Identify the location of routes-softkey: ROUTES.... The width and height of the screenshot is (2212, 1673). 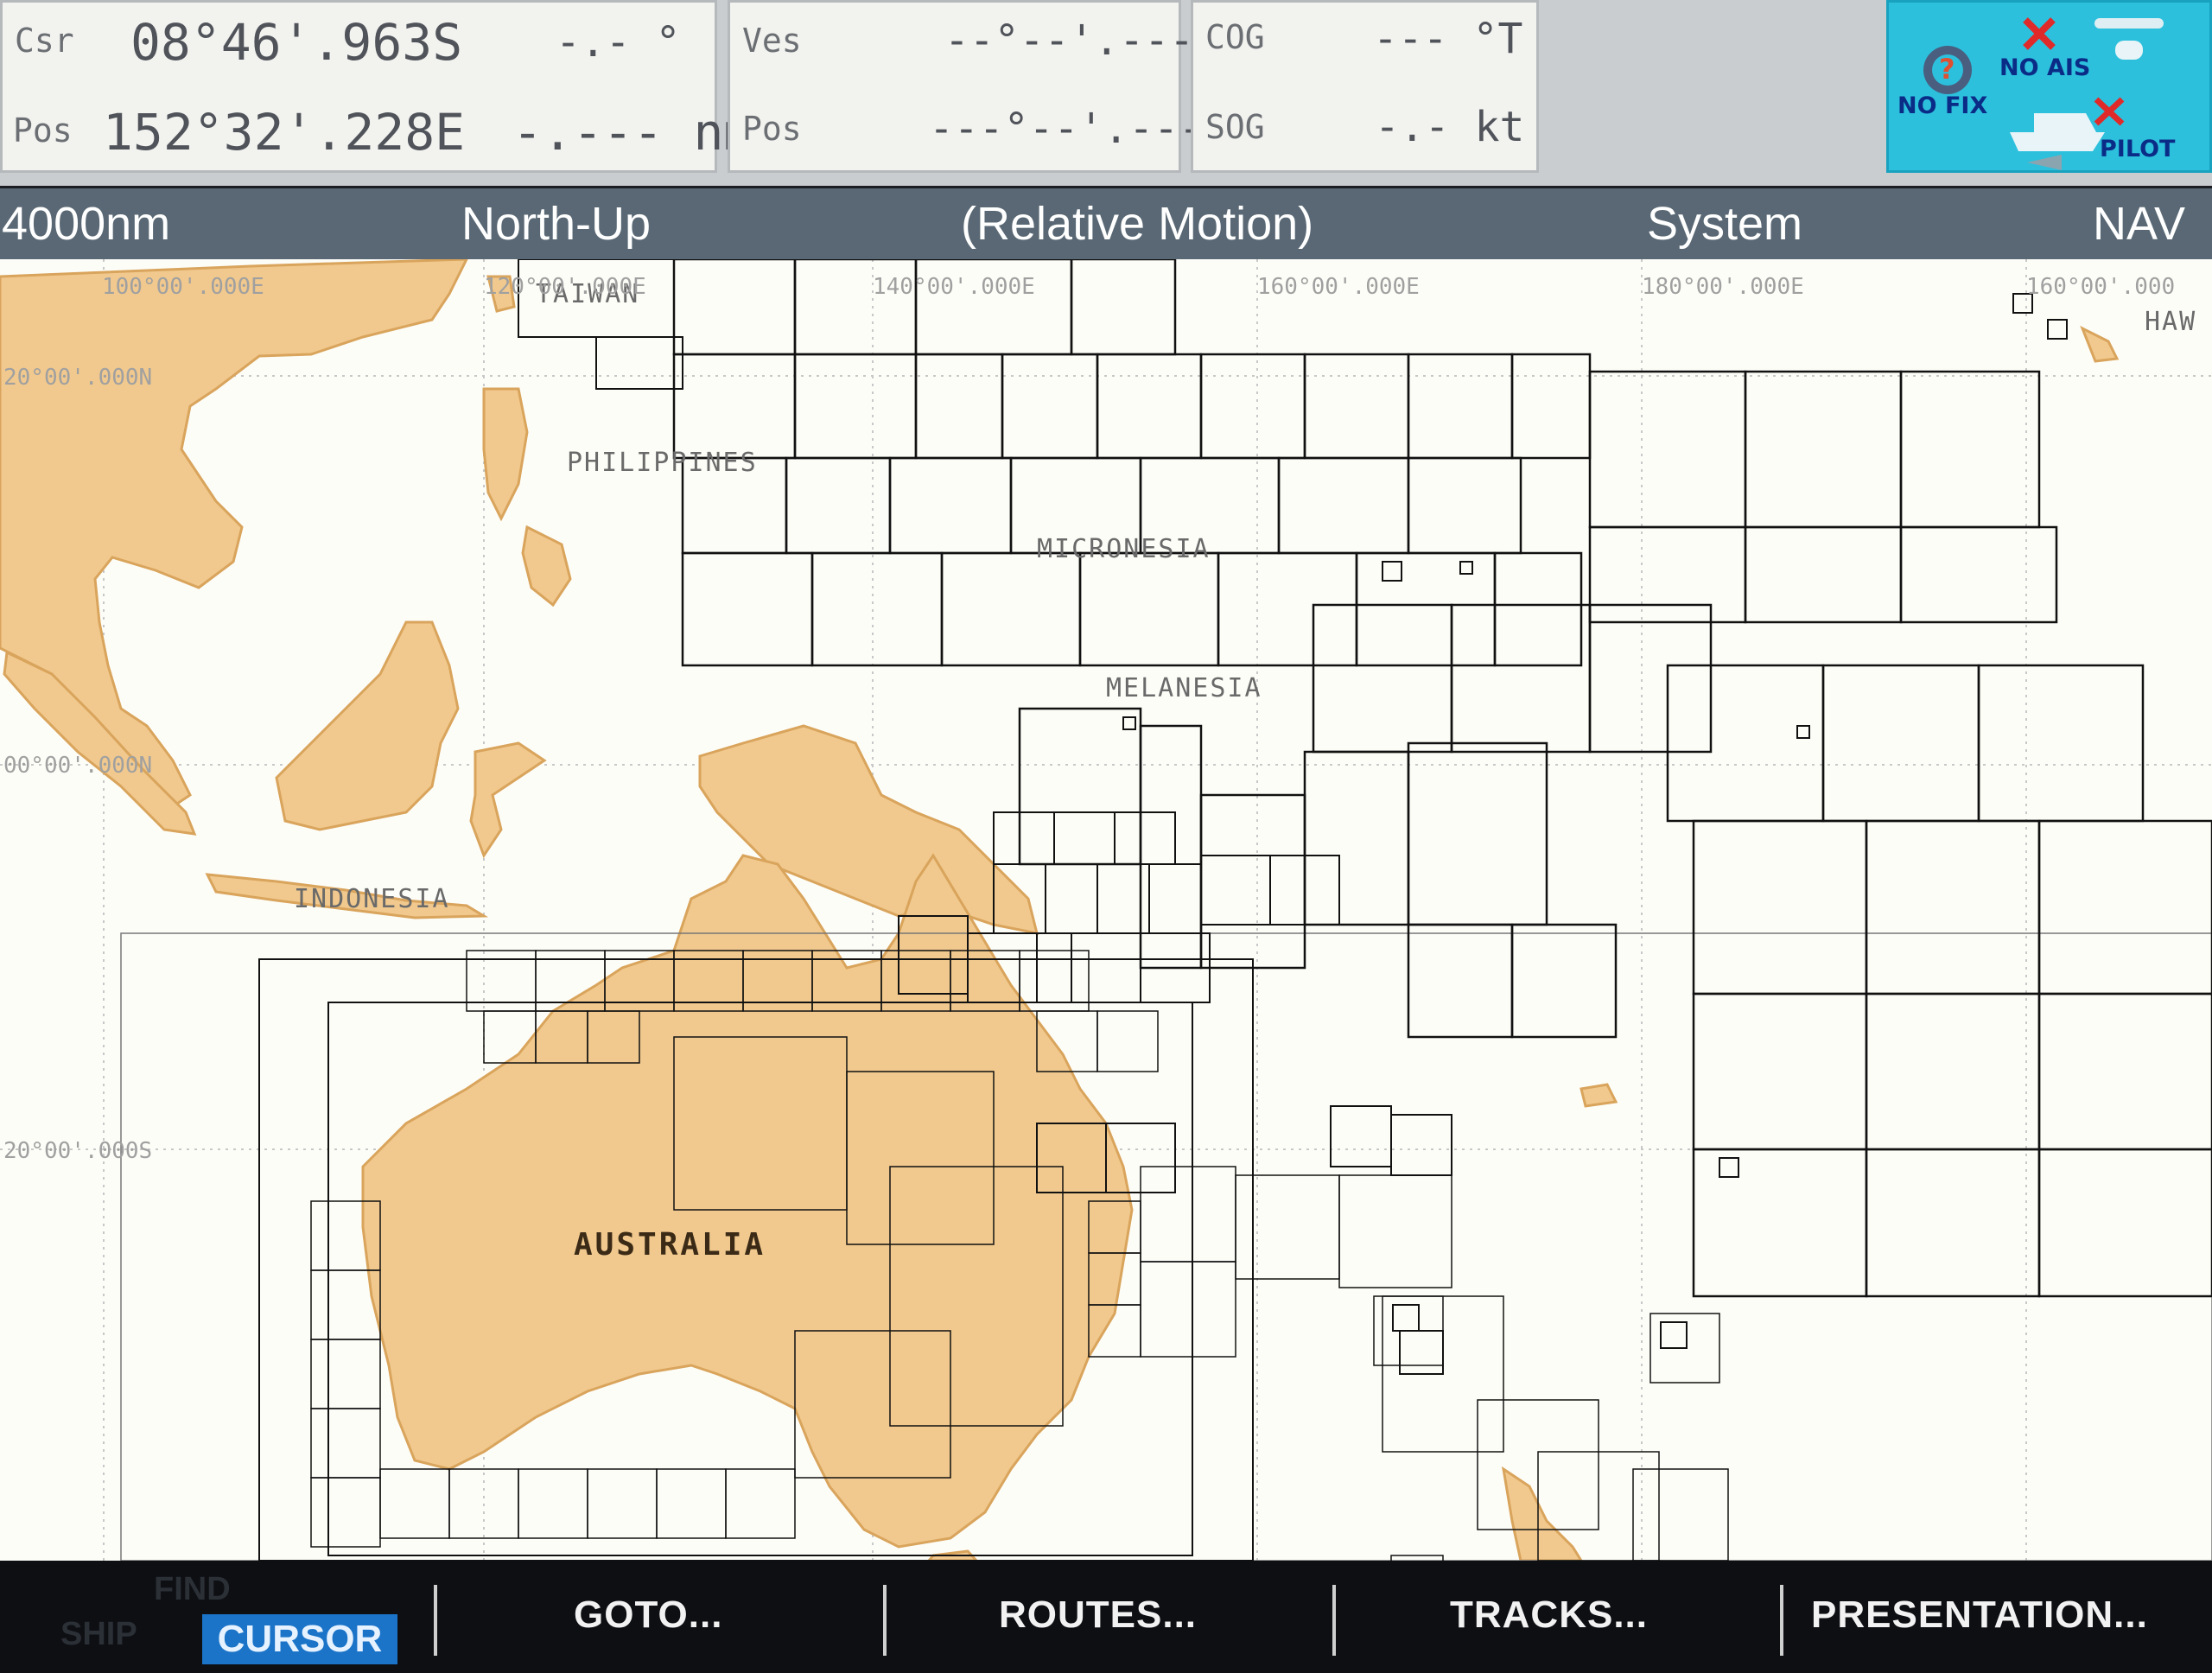
(1098, 1615).